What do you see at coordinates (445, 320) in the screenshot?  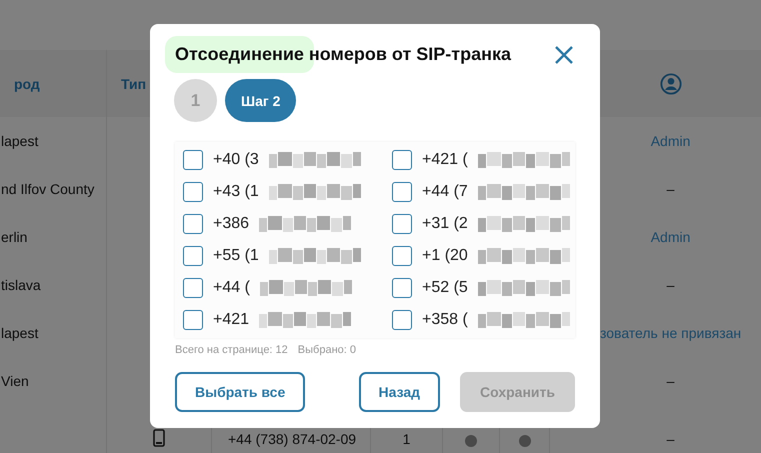 I see `phone-number: +358 (` at bounding box center [445, 320].